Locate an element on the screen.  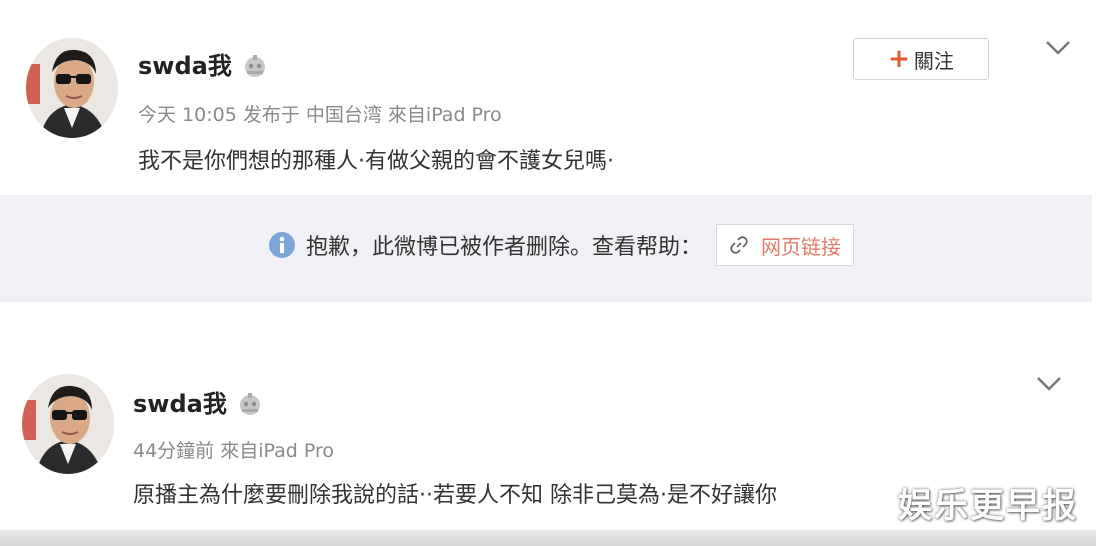
info-icon is located at coordinates (282, 245).